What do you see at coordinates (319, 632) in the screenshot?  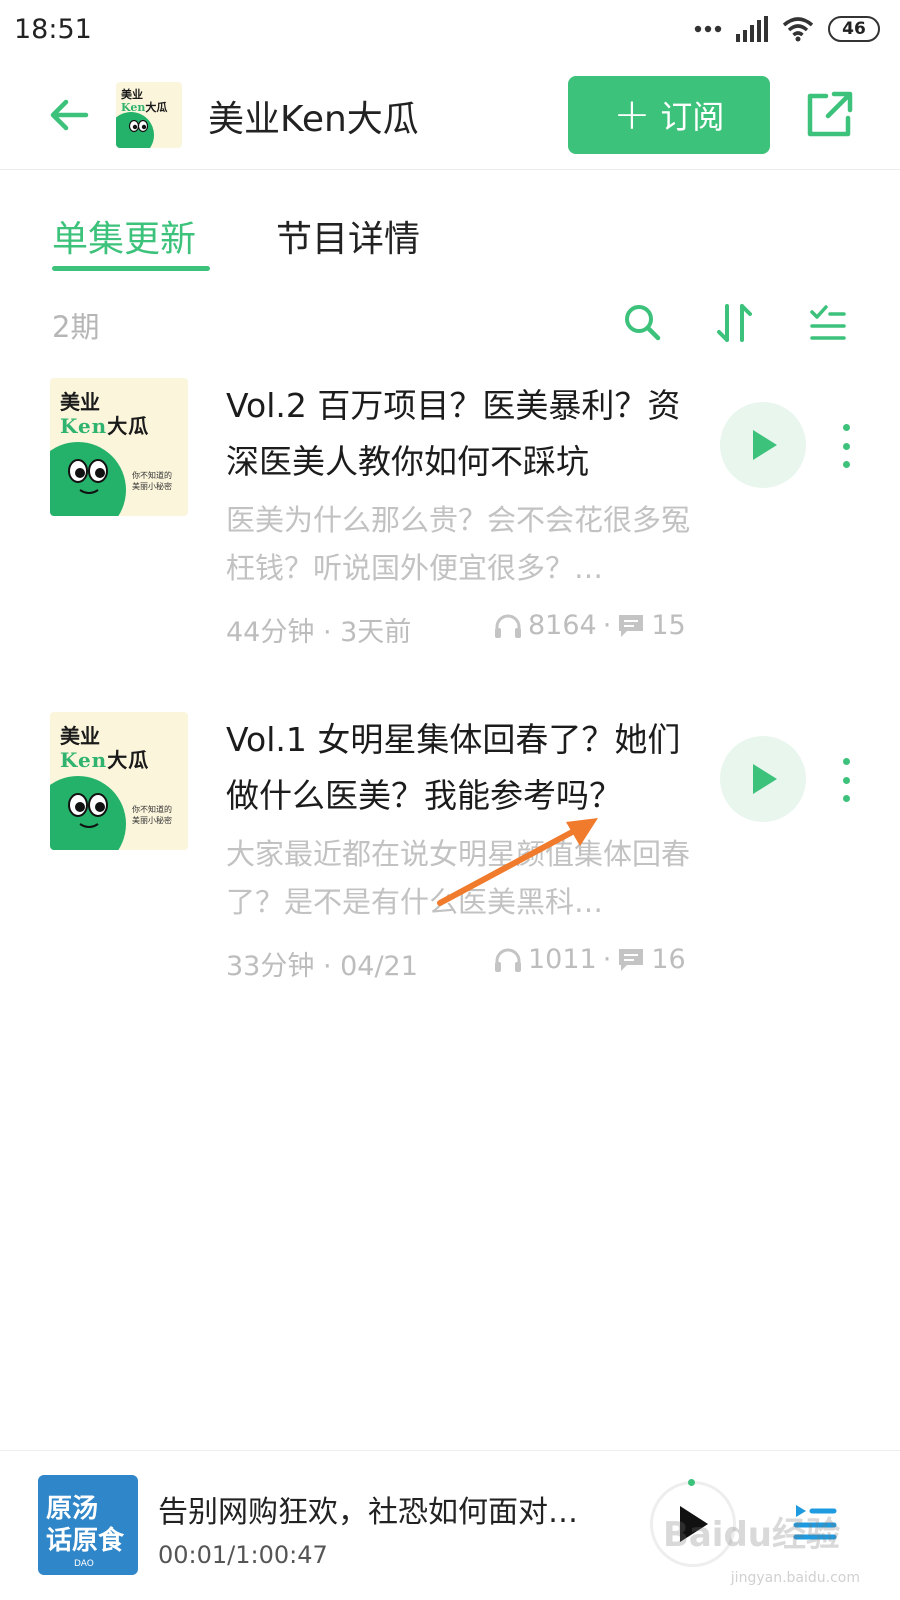 I see `episode-duration-date: 44分钟 · 3天前` at bounding box center [319, 632].